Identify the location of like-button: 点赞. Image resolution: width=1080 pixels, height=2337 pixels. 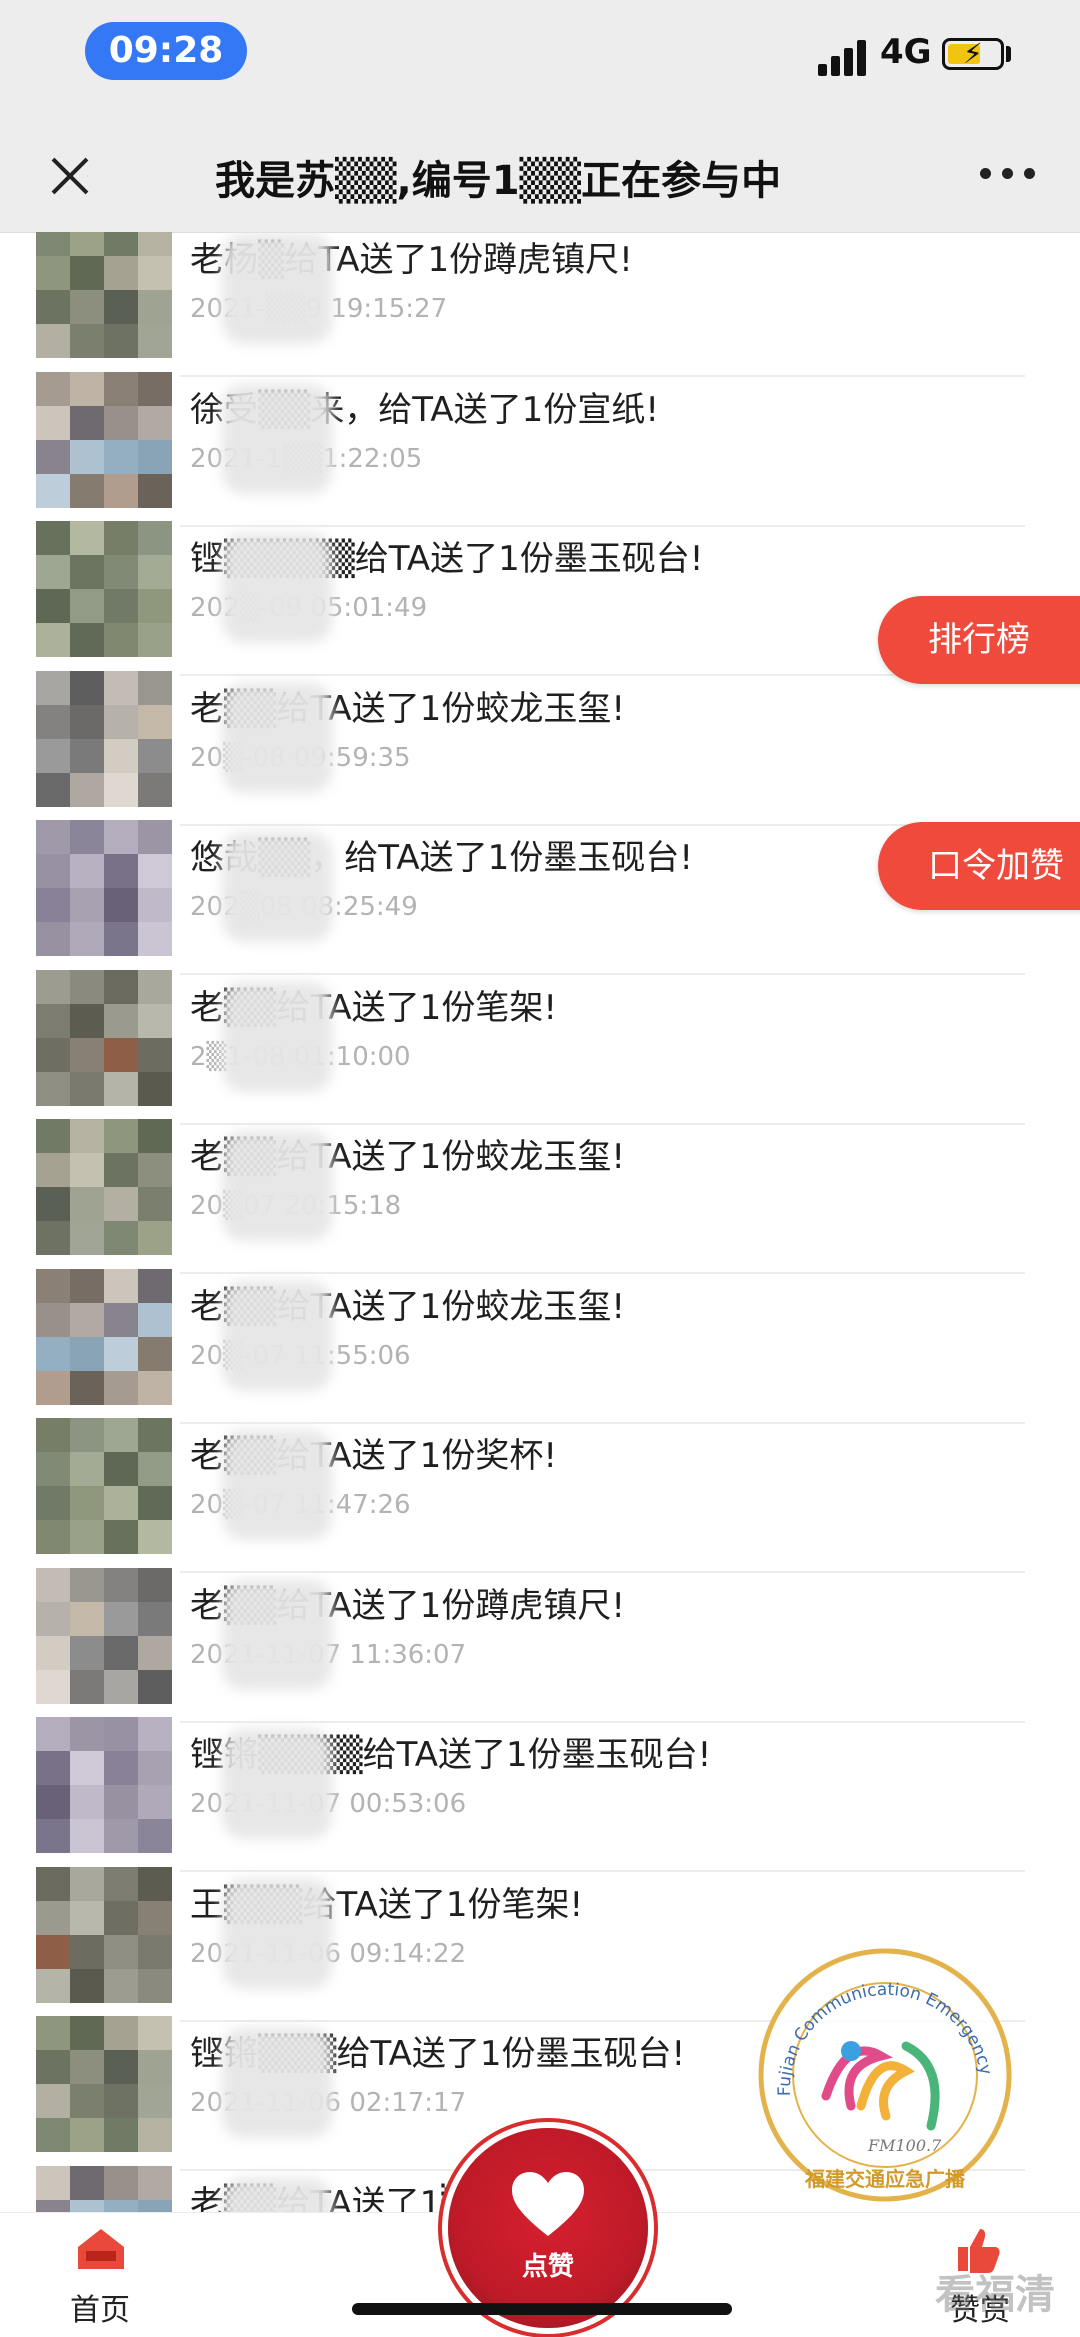
(548, 2228).